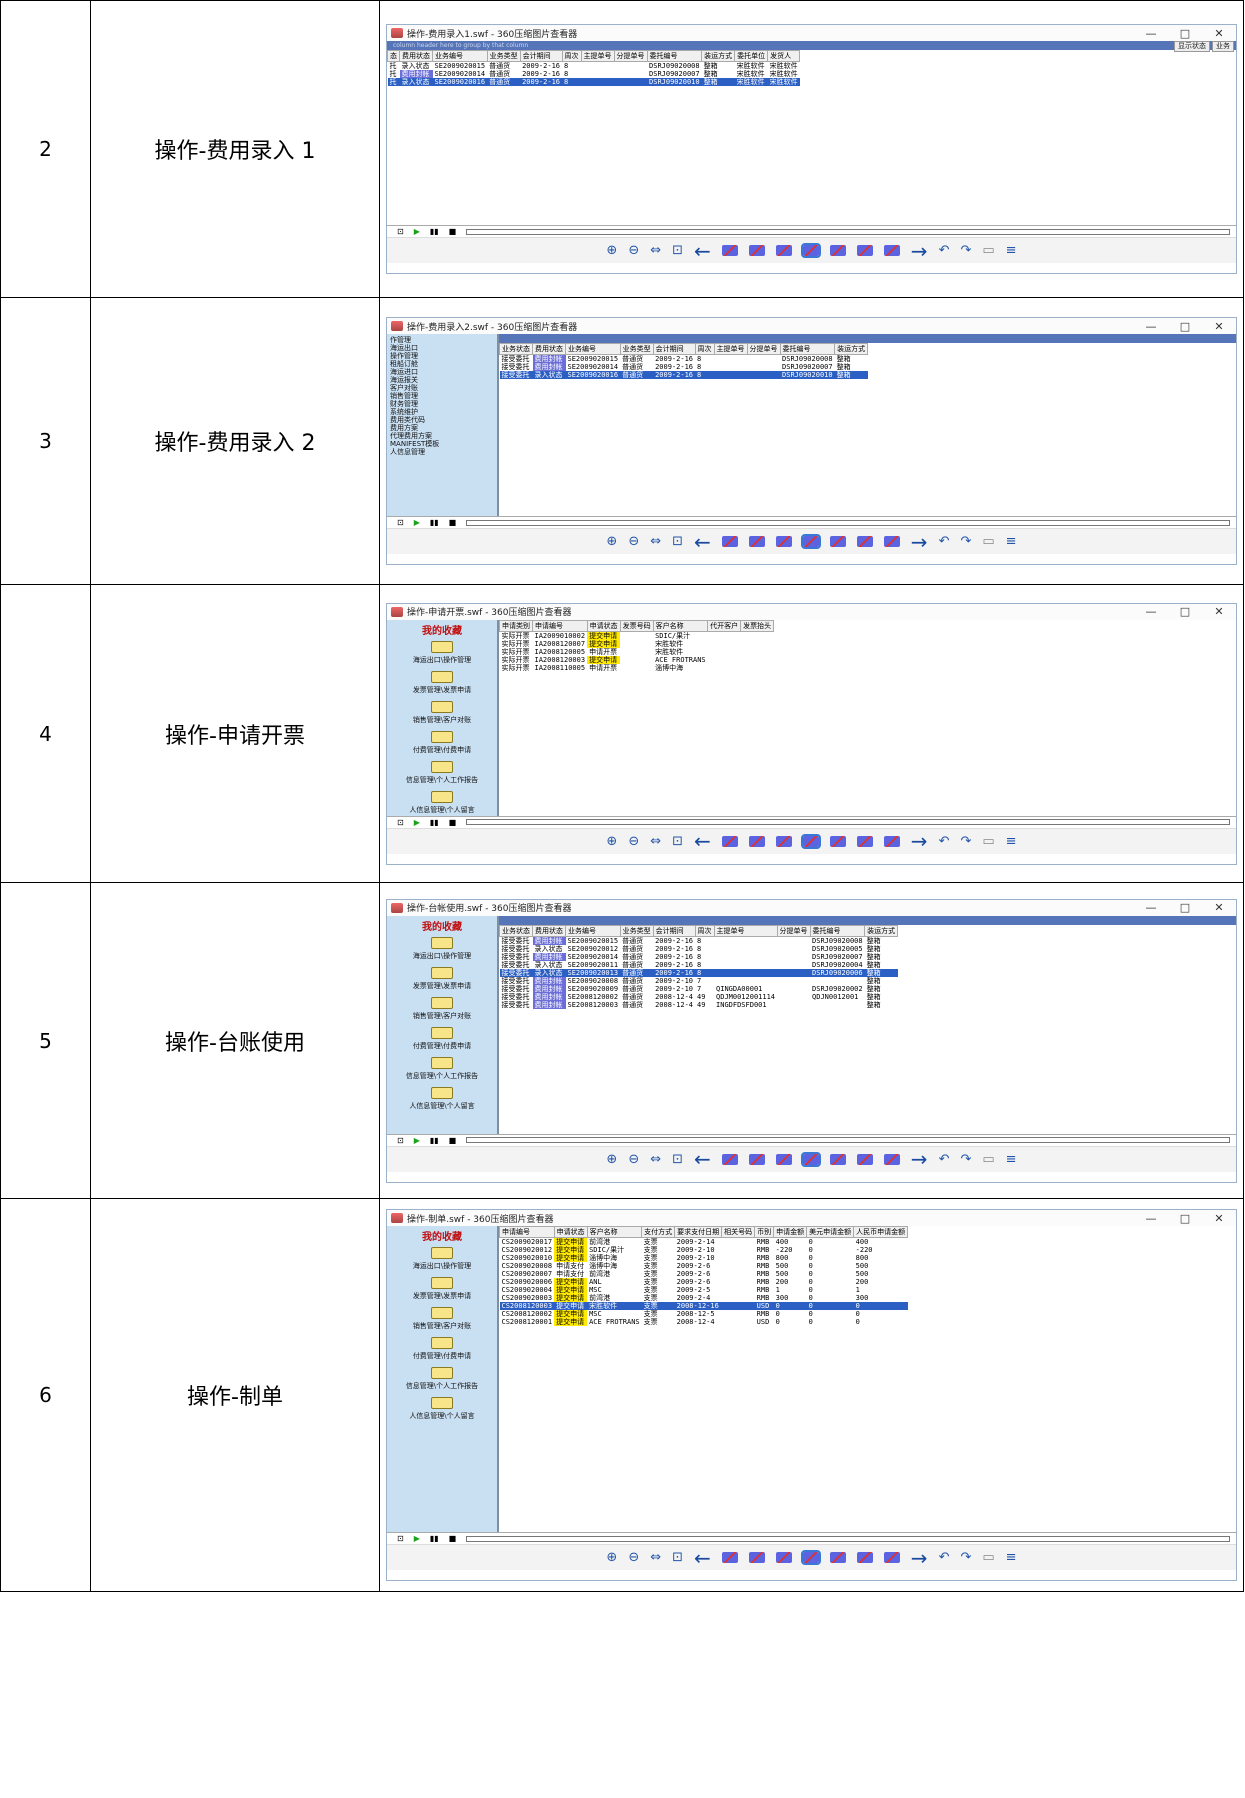 This screenshot has width=1245, height=1798. Describe the element at coordinates (655, 250) in the screenshot. I see `fit-icon: ⇔` at that location.